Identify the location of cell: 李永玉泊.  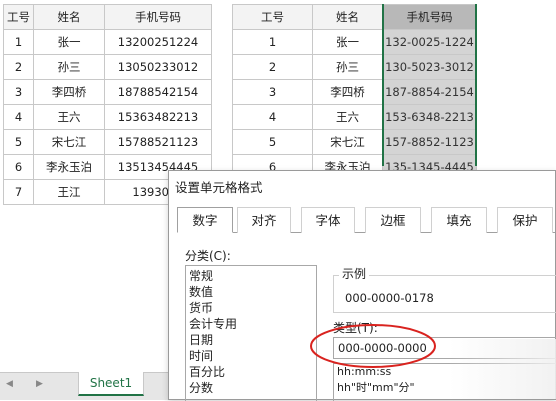
(69, 167).